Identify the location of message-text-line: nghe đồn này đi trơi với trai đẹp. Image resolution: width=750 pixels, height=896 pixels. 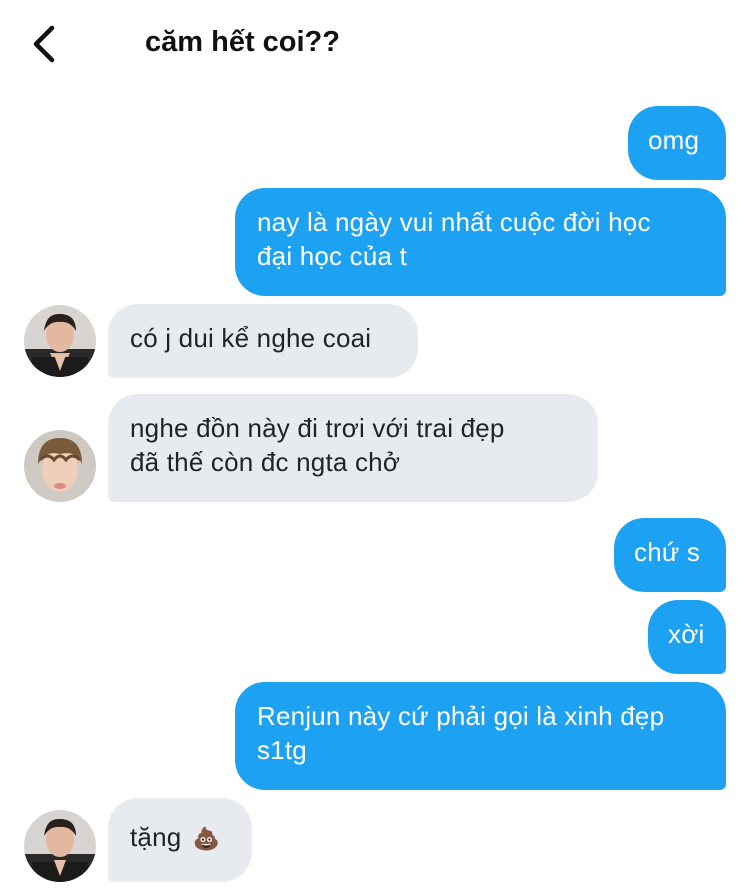
(317, 428).